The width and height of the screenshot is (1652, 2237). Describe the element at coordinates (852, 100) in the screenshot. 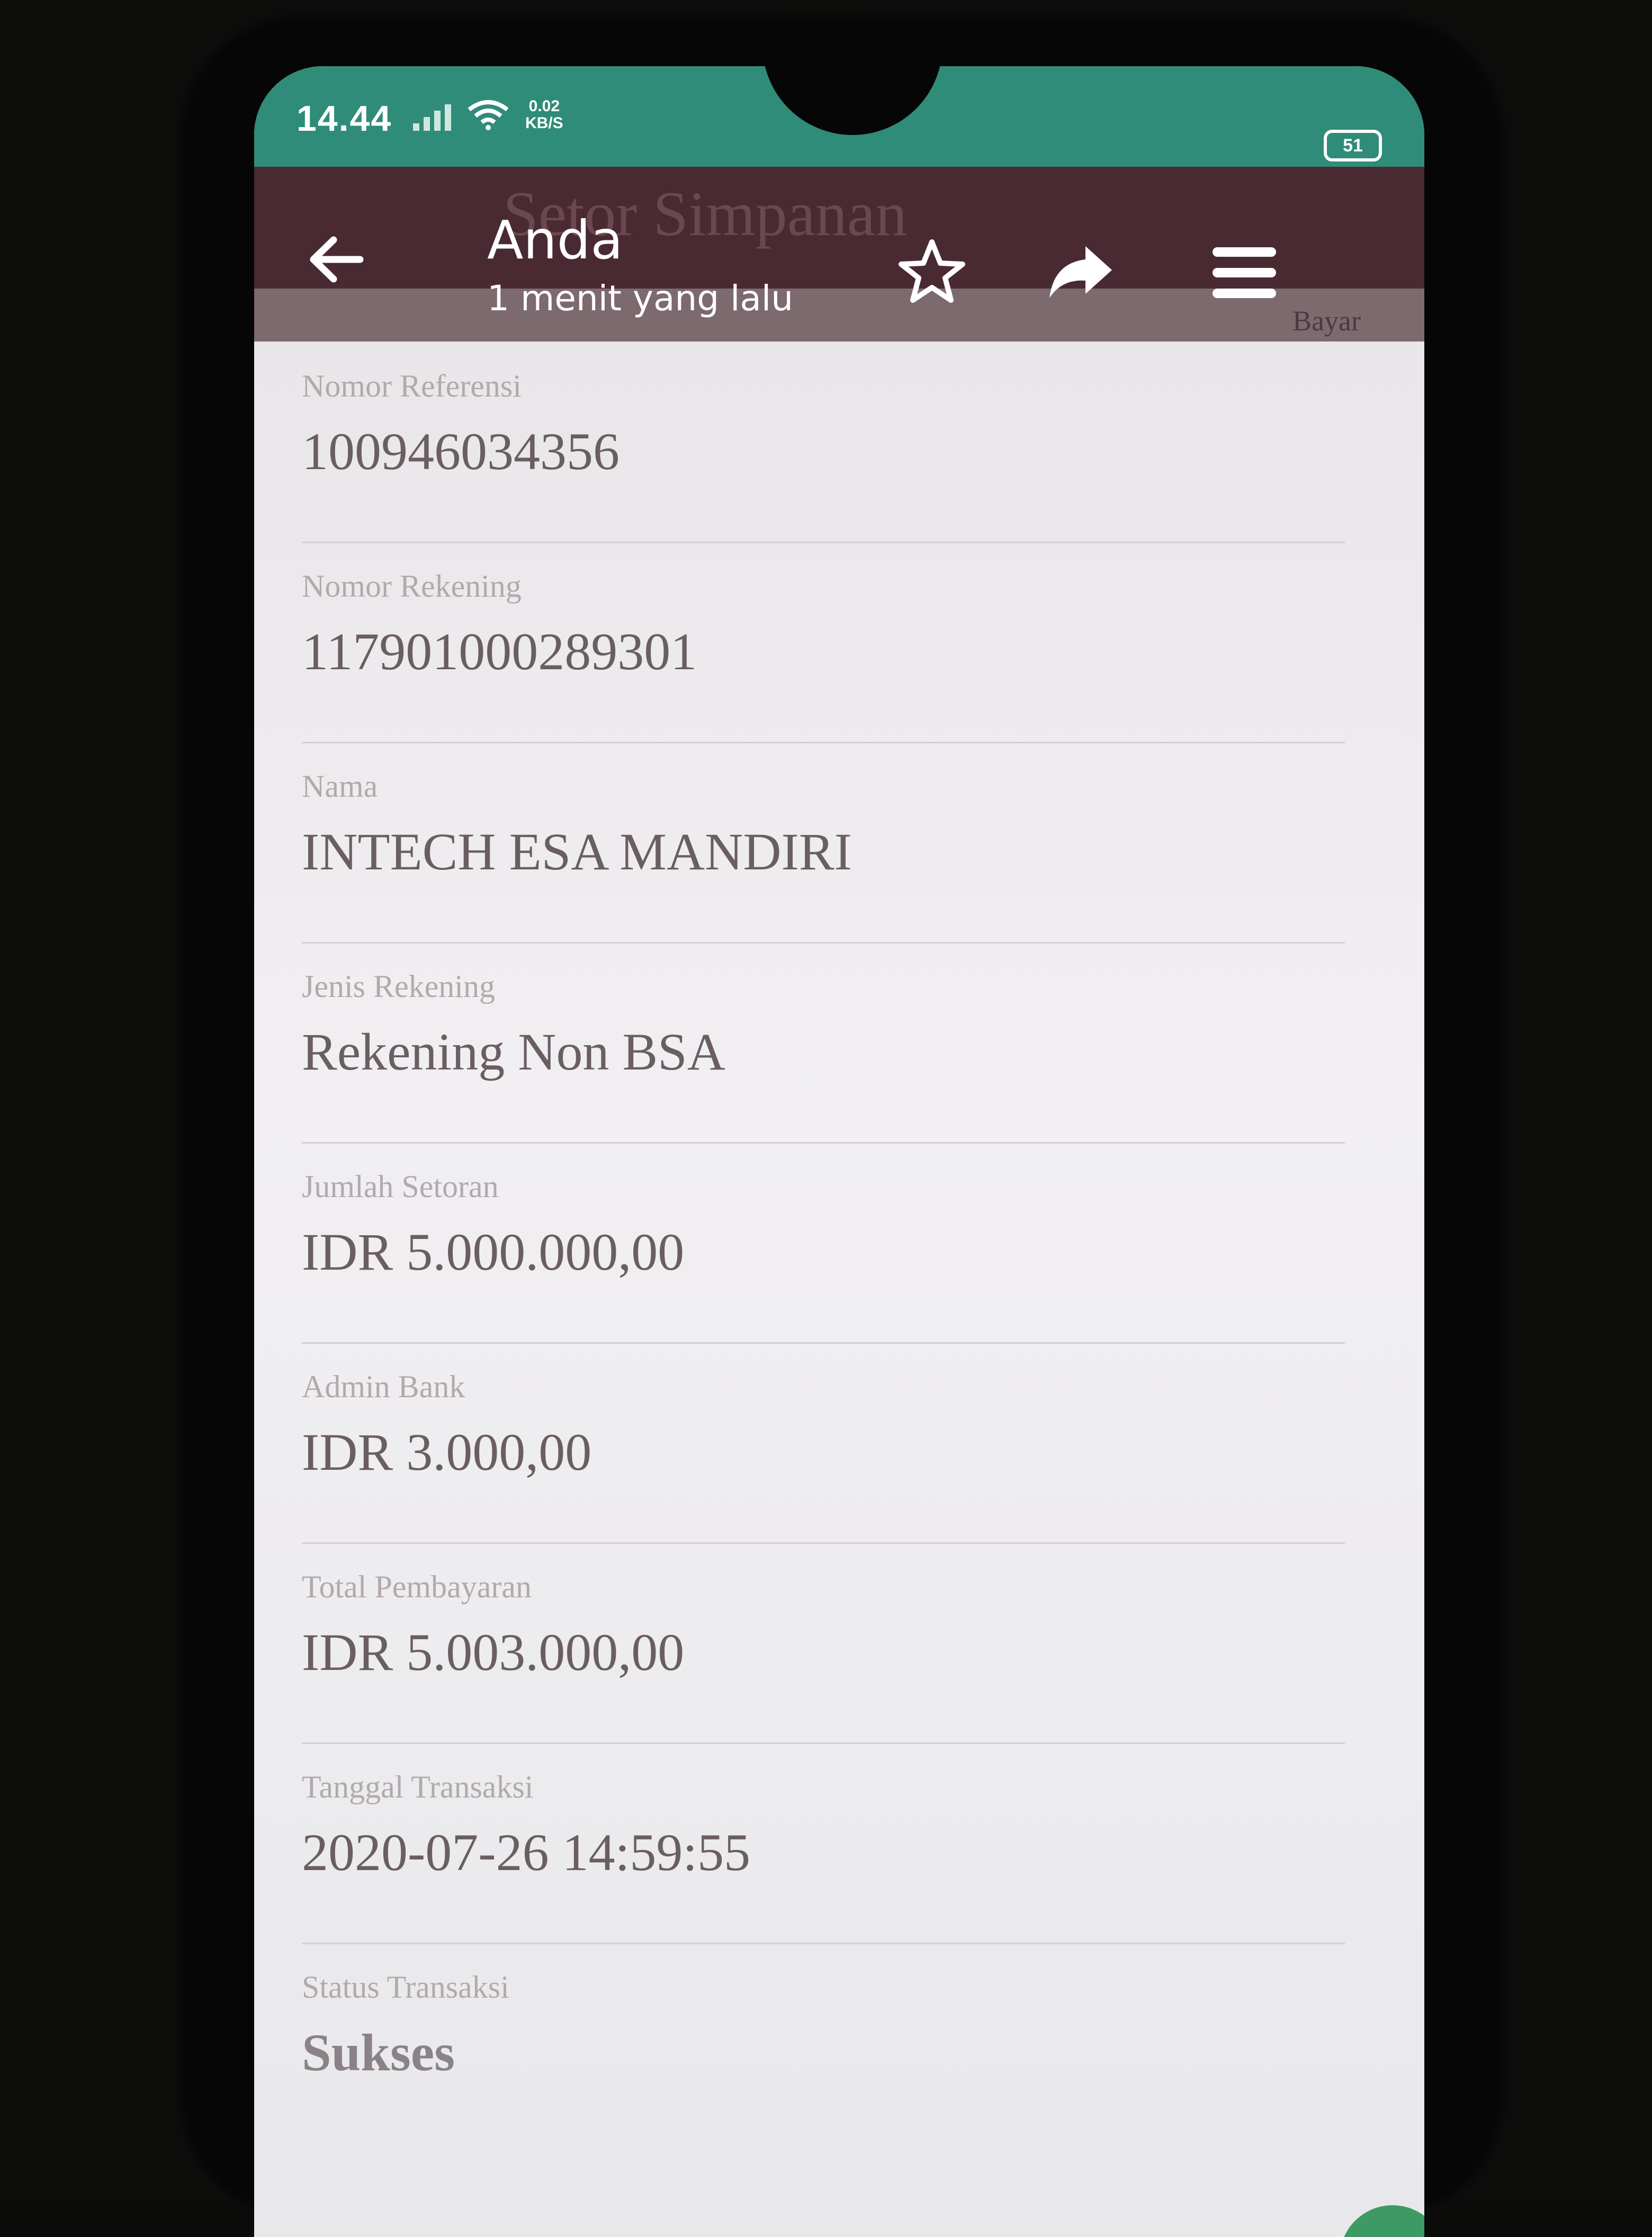

I see `camera-notch` at that location.